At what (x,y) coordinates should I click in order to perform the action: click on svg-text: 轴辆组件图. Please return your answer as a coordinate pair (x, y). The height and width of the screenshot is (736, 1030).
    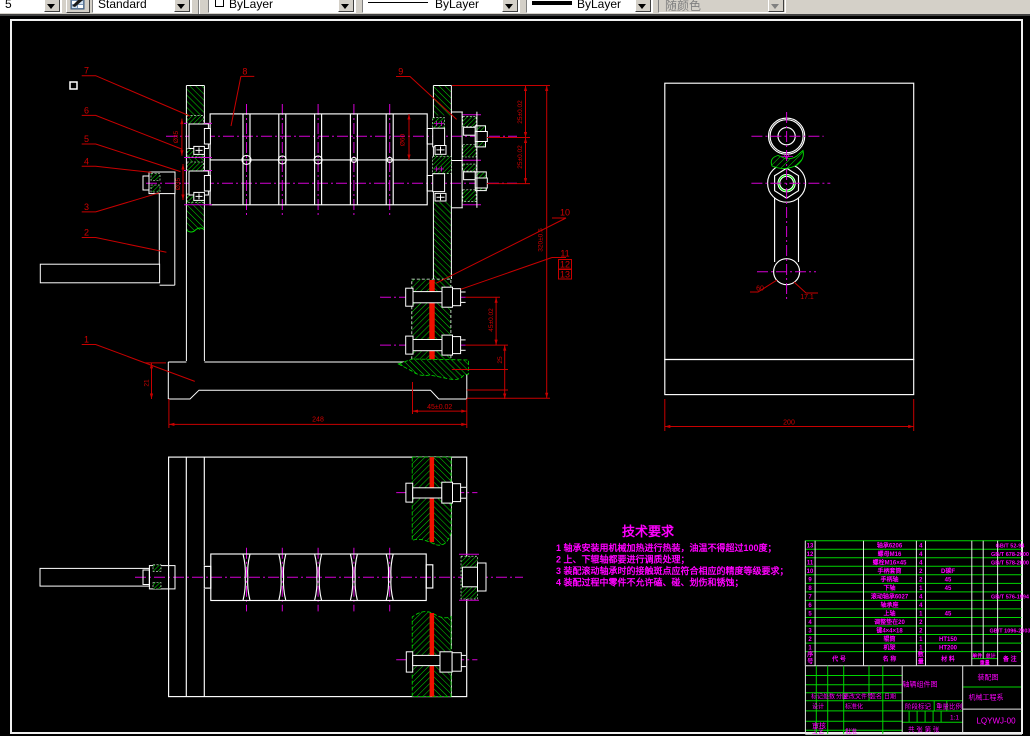
    Looking at the image, I should click on (920, 684).